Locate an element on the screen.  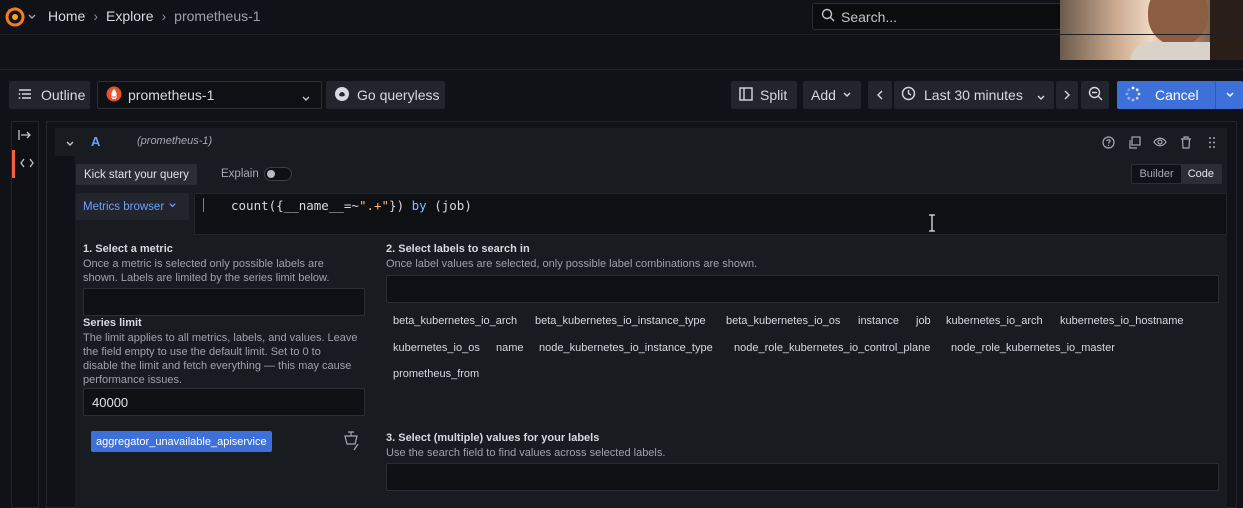
metrics-browser-label: Metrics browser is located at coordinates (124, 206).